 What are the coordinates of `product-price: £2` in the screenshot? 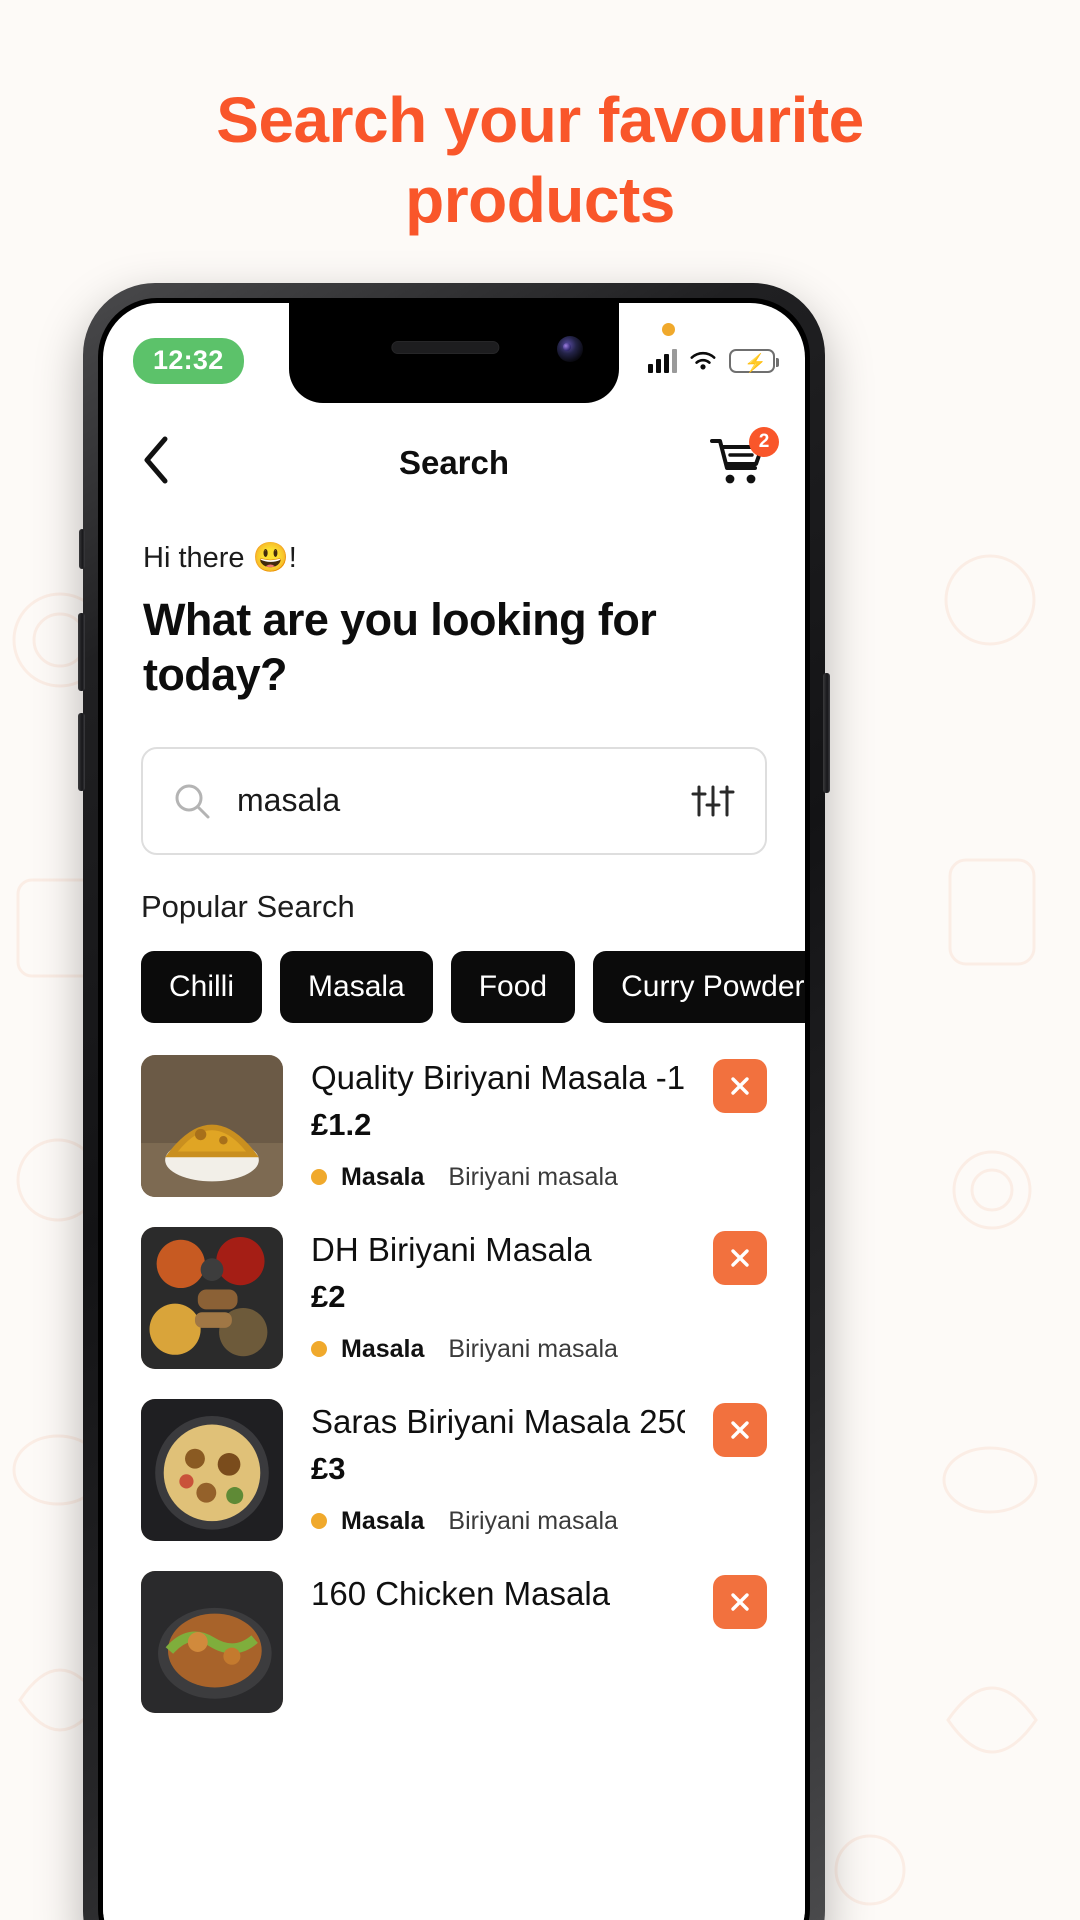 It's located at (328, 1296).